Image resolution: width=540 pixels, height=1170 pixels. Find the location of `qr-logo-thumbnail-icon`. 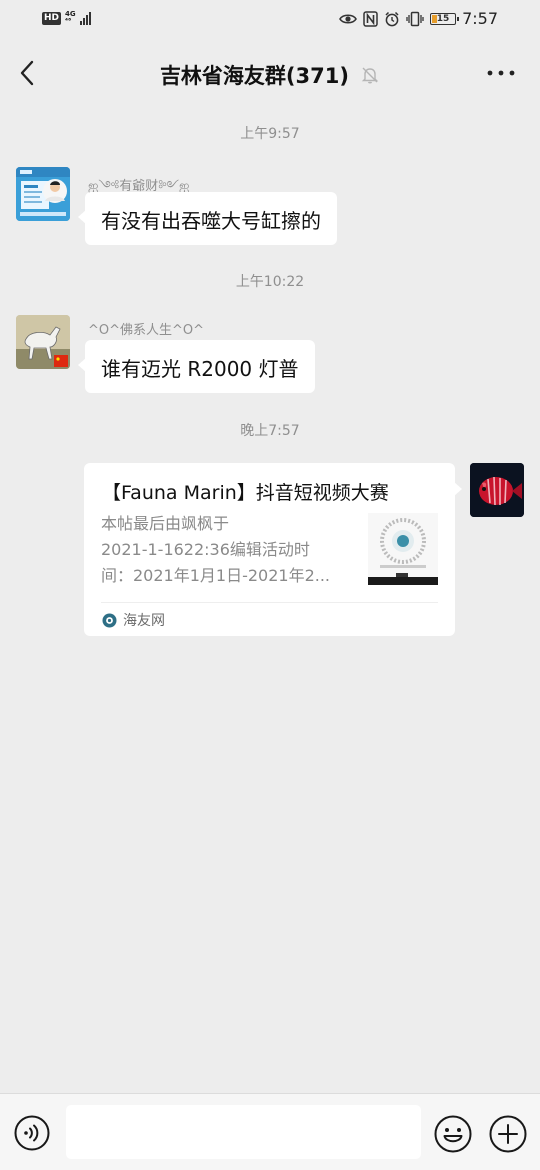

qr-logo-thumbnail-icon is located at coordinates (403, 549).